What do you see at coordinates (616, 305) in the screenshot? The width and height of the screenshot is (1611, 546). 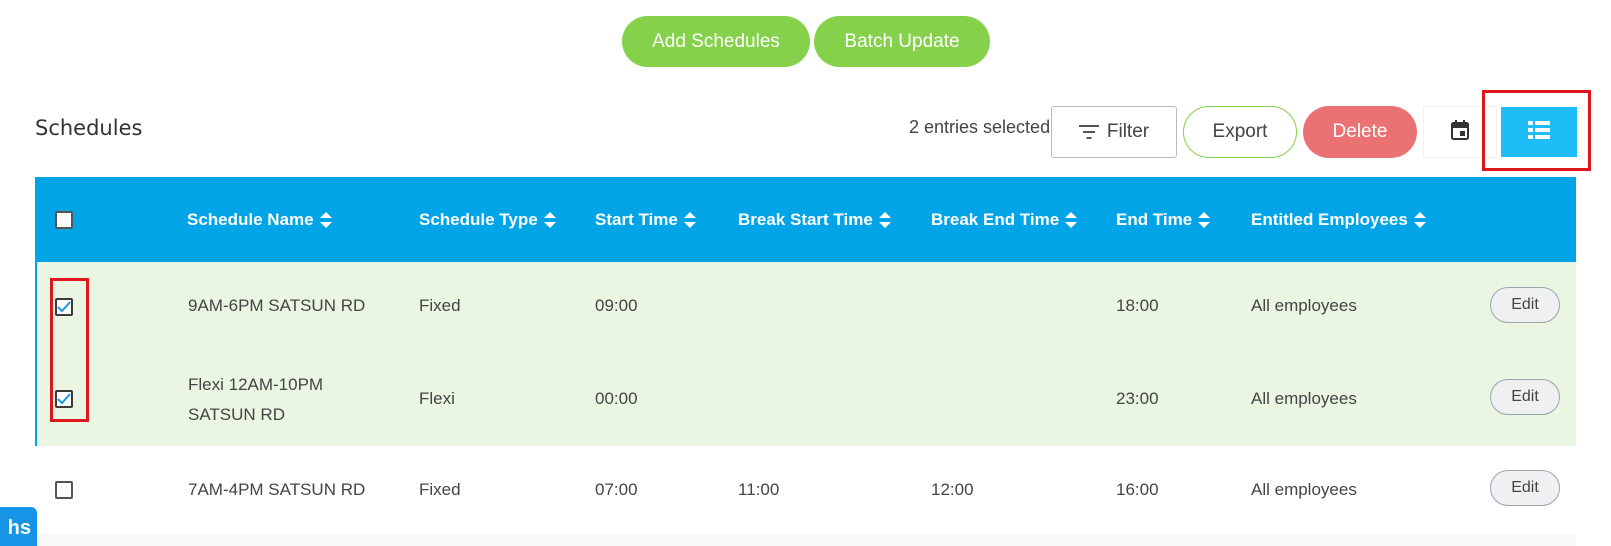 I see `cell-start-time: 09:00` at bounding box center [616, 305].